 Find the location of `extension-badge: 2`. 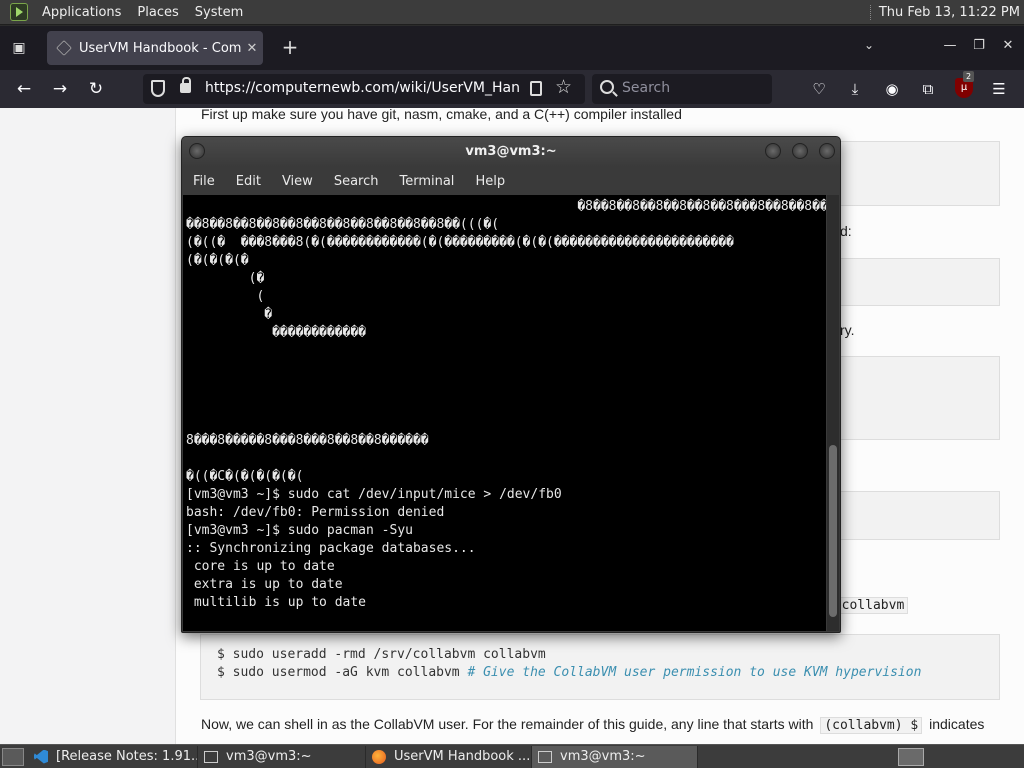

extension-badge: 2 is located at coordinates (969, 76).